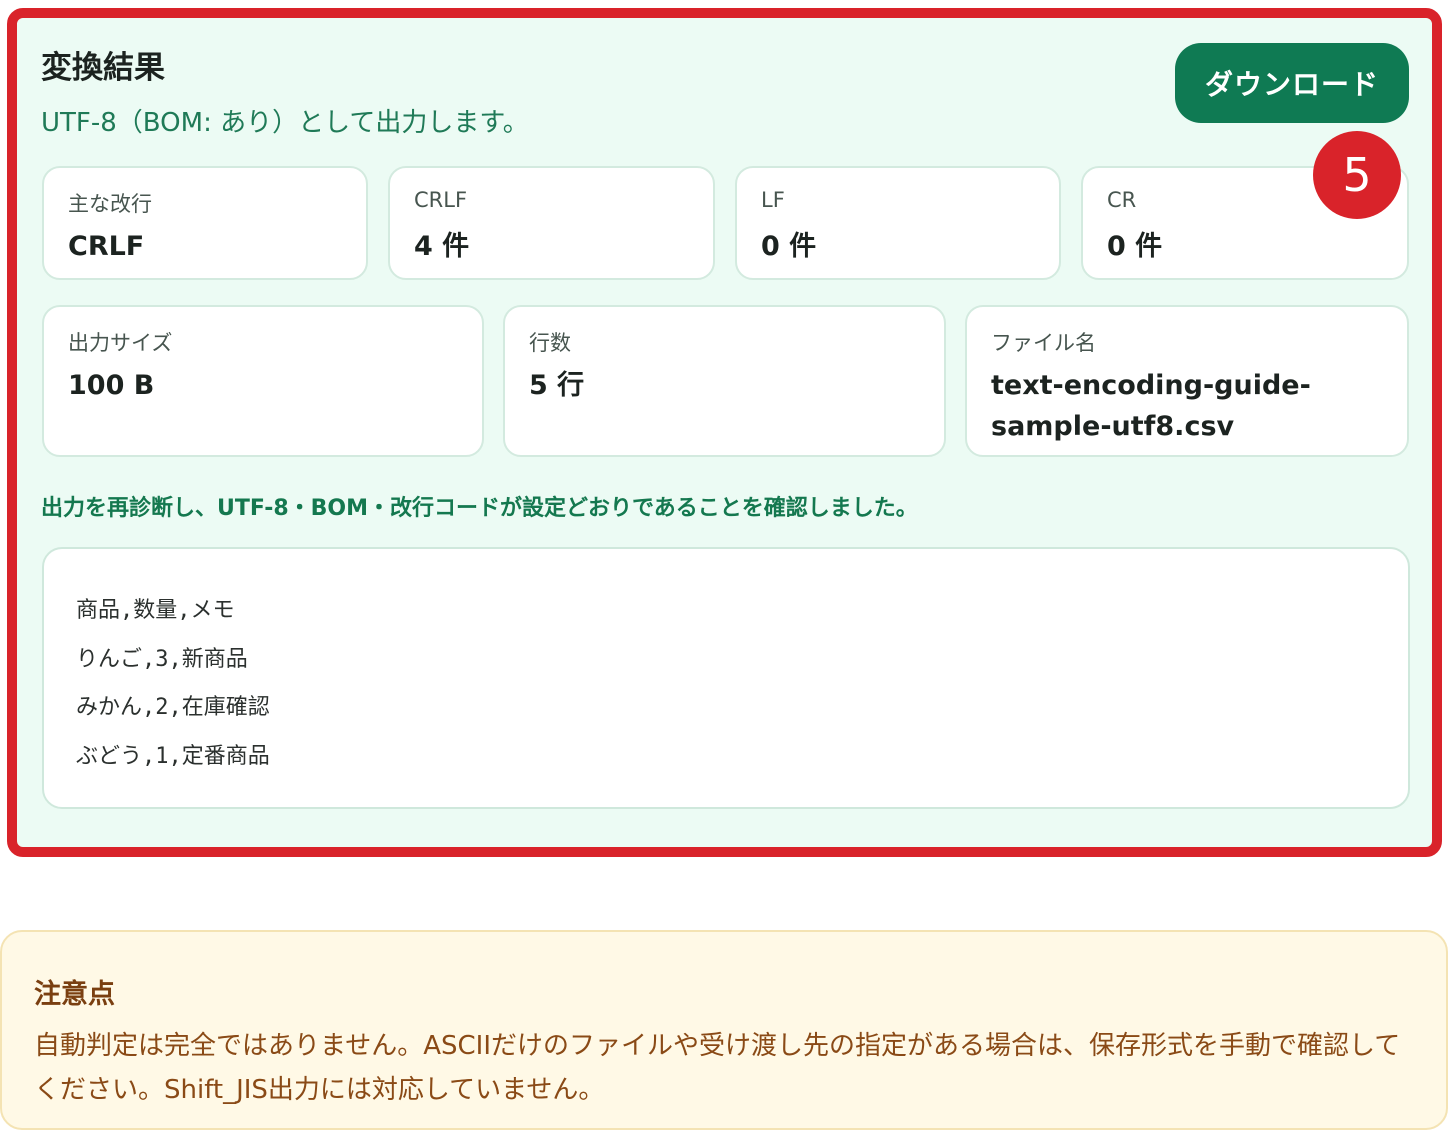  What do you see at coordinates (551, 223) in the screenshot?
I see `stat-card-crlf-count: CRLF 4 件` at bounding box center [551, 223].